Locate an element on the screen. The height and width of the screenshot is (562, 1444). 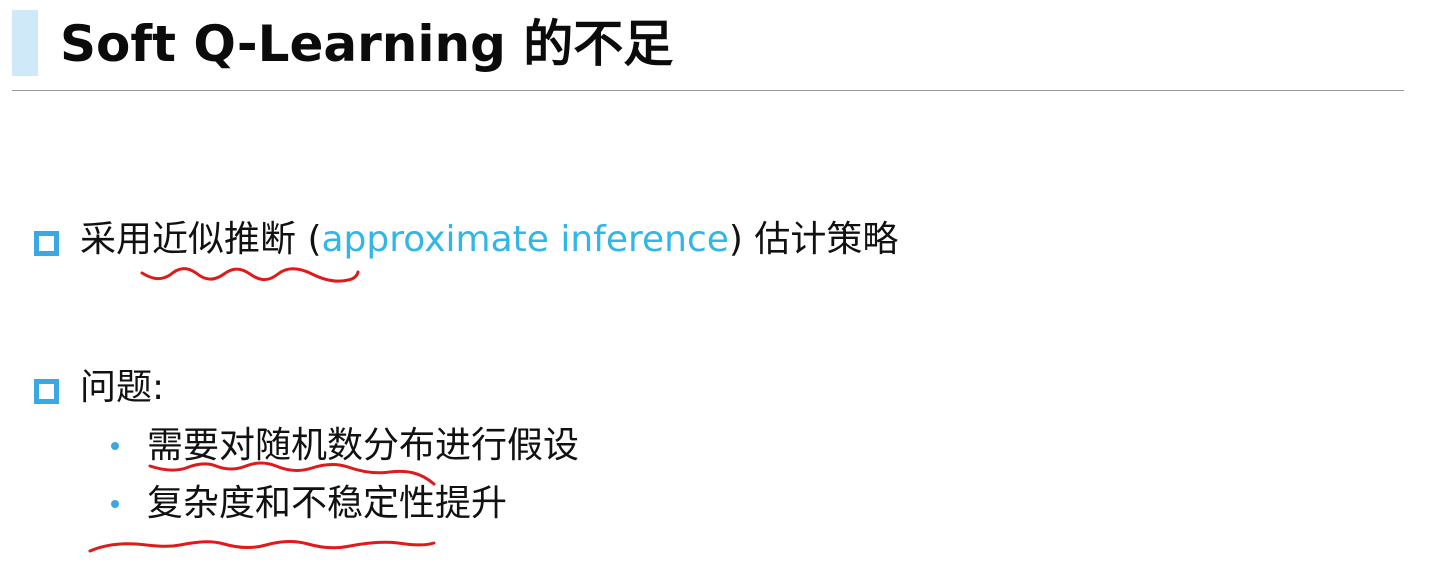
bullet-approximate-inference: 采用近似推断 (approximate inference) 估计策略 is located at coordinates (489, 240).